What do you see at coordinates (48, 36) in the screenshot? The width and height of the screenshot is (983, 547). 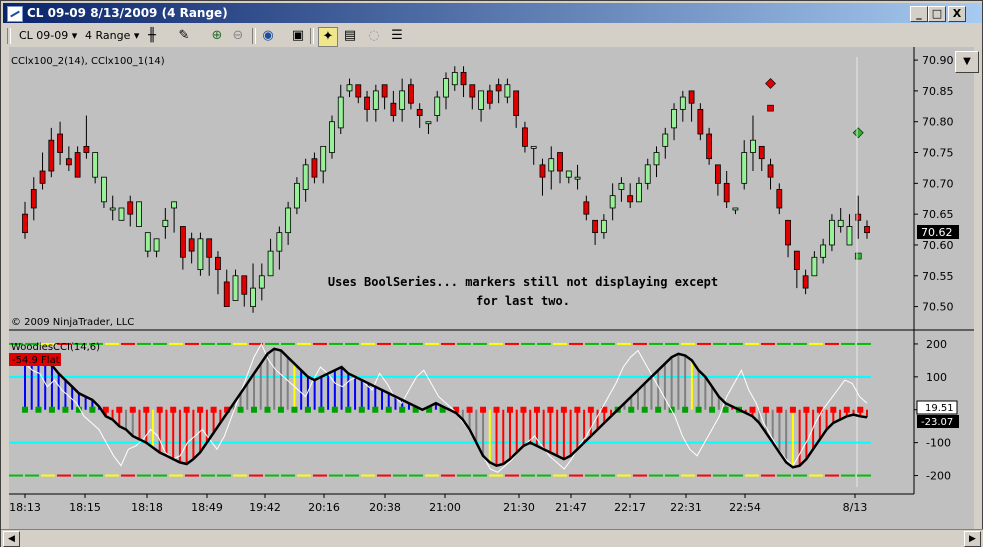 I see `instrument-selector: CL 09-09 ▾` at bounding box center [48, 36].